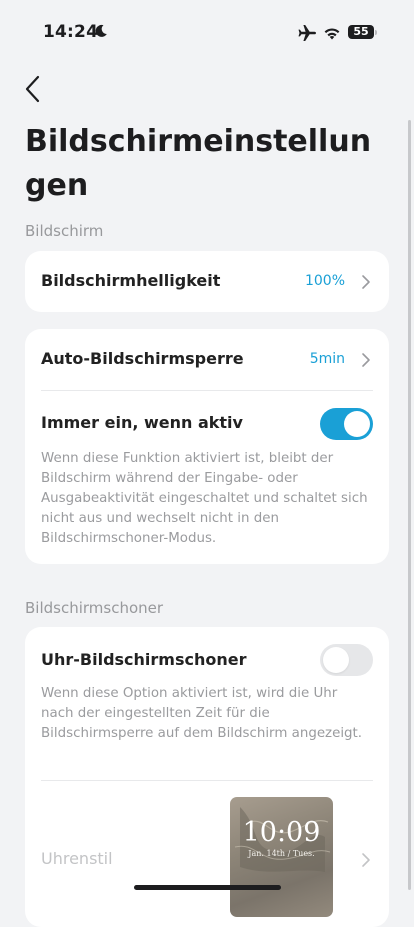 This screenshot has height=927, width=414. What do you see at coordinates (94, 608) in the screenshot?
I see `section-label-screensaver: Bildschirmschoner` at bounding box center [94, 608].